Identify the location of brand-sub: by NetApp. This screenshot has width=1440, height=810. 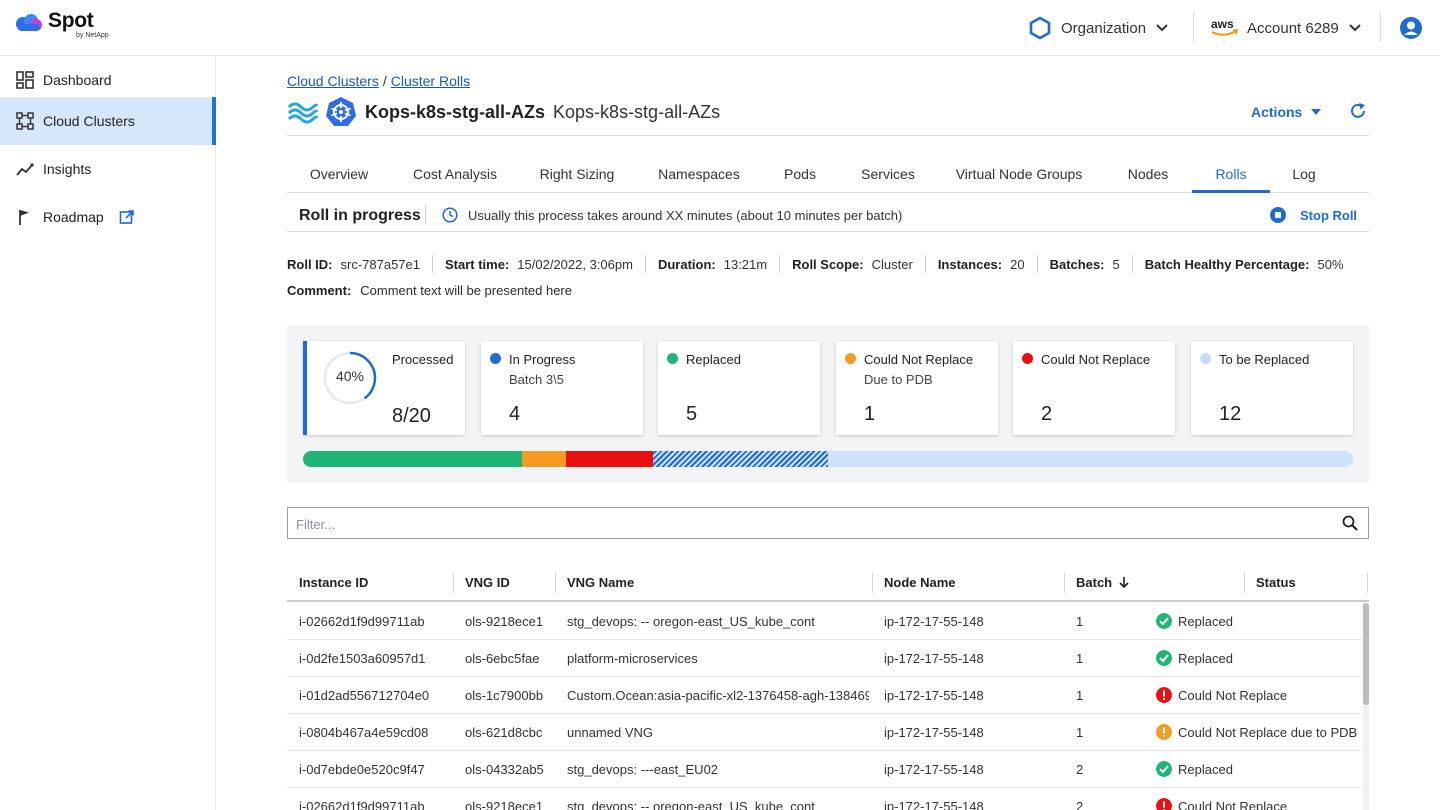
(92, 35).